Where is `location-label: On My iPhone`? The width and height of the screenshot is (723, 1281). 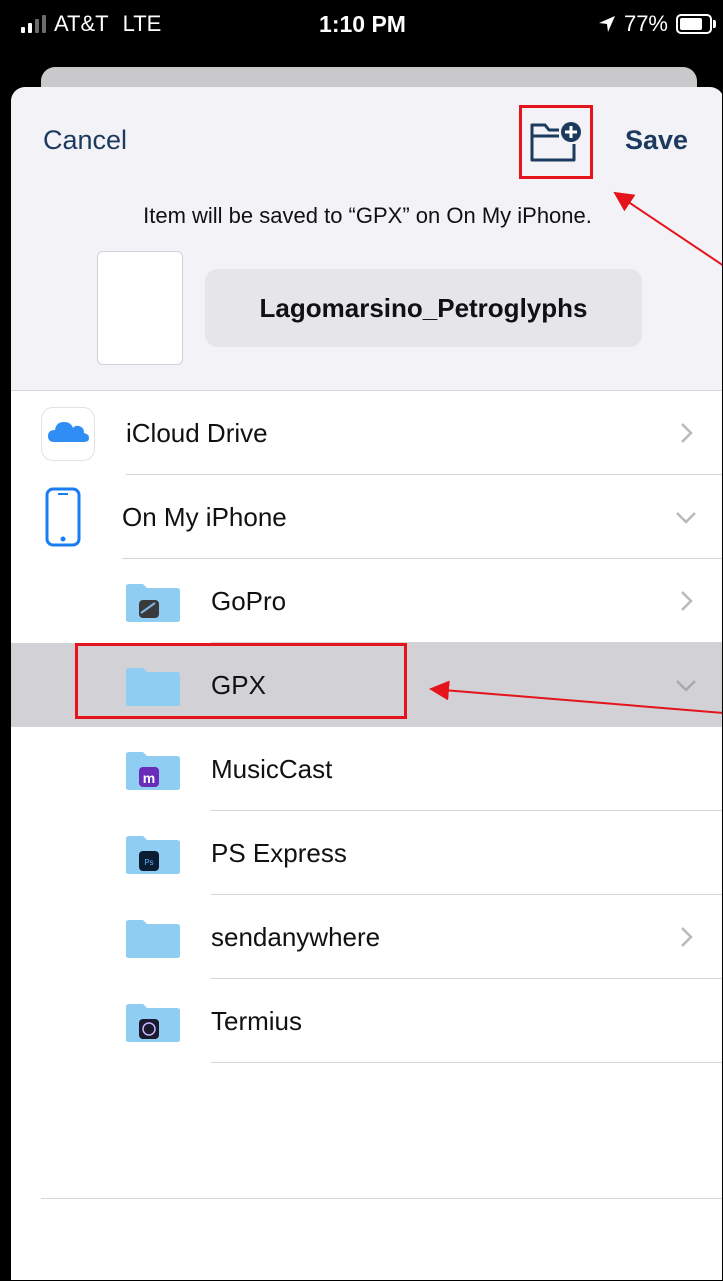 location-label: On My iPhone is located at coordinates (204, 517).